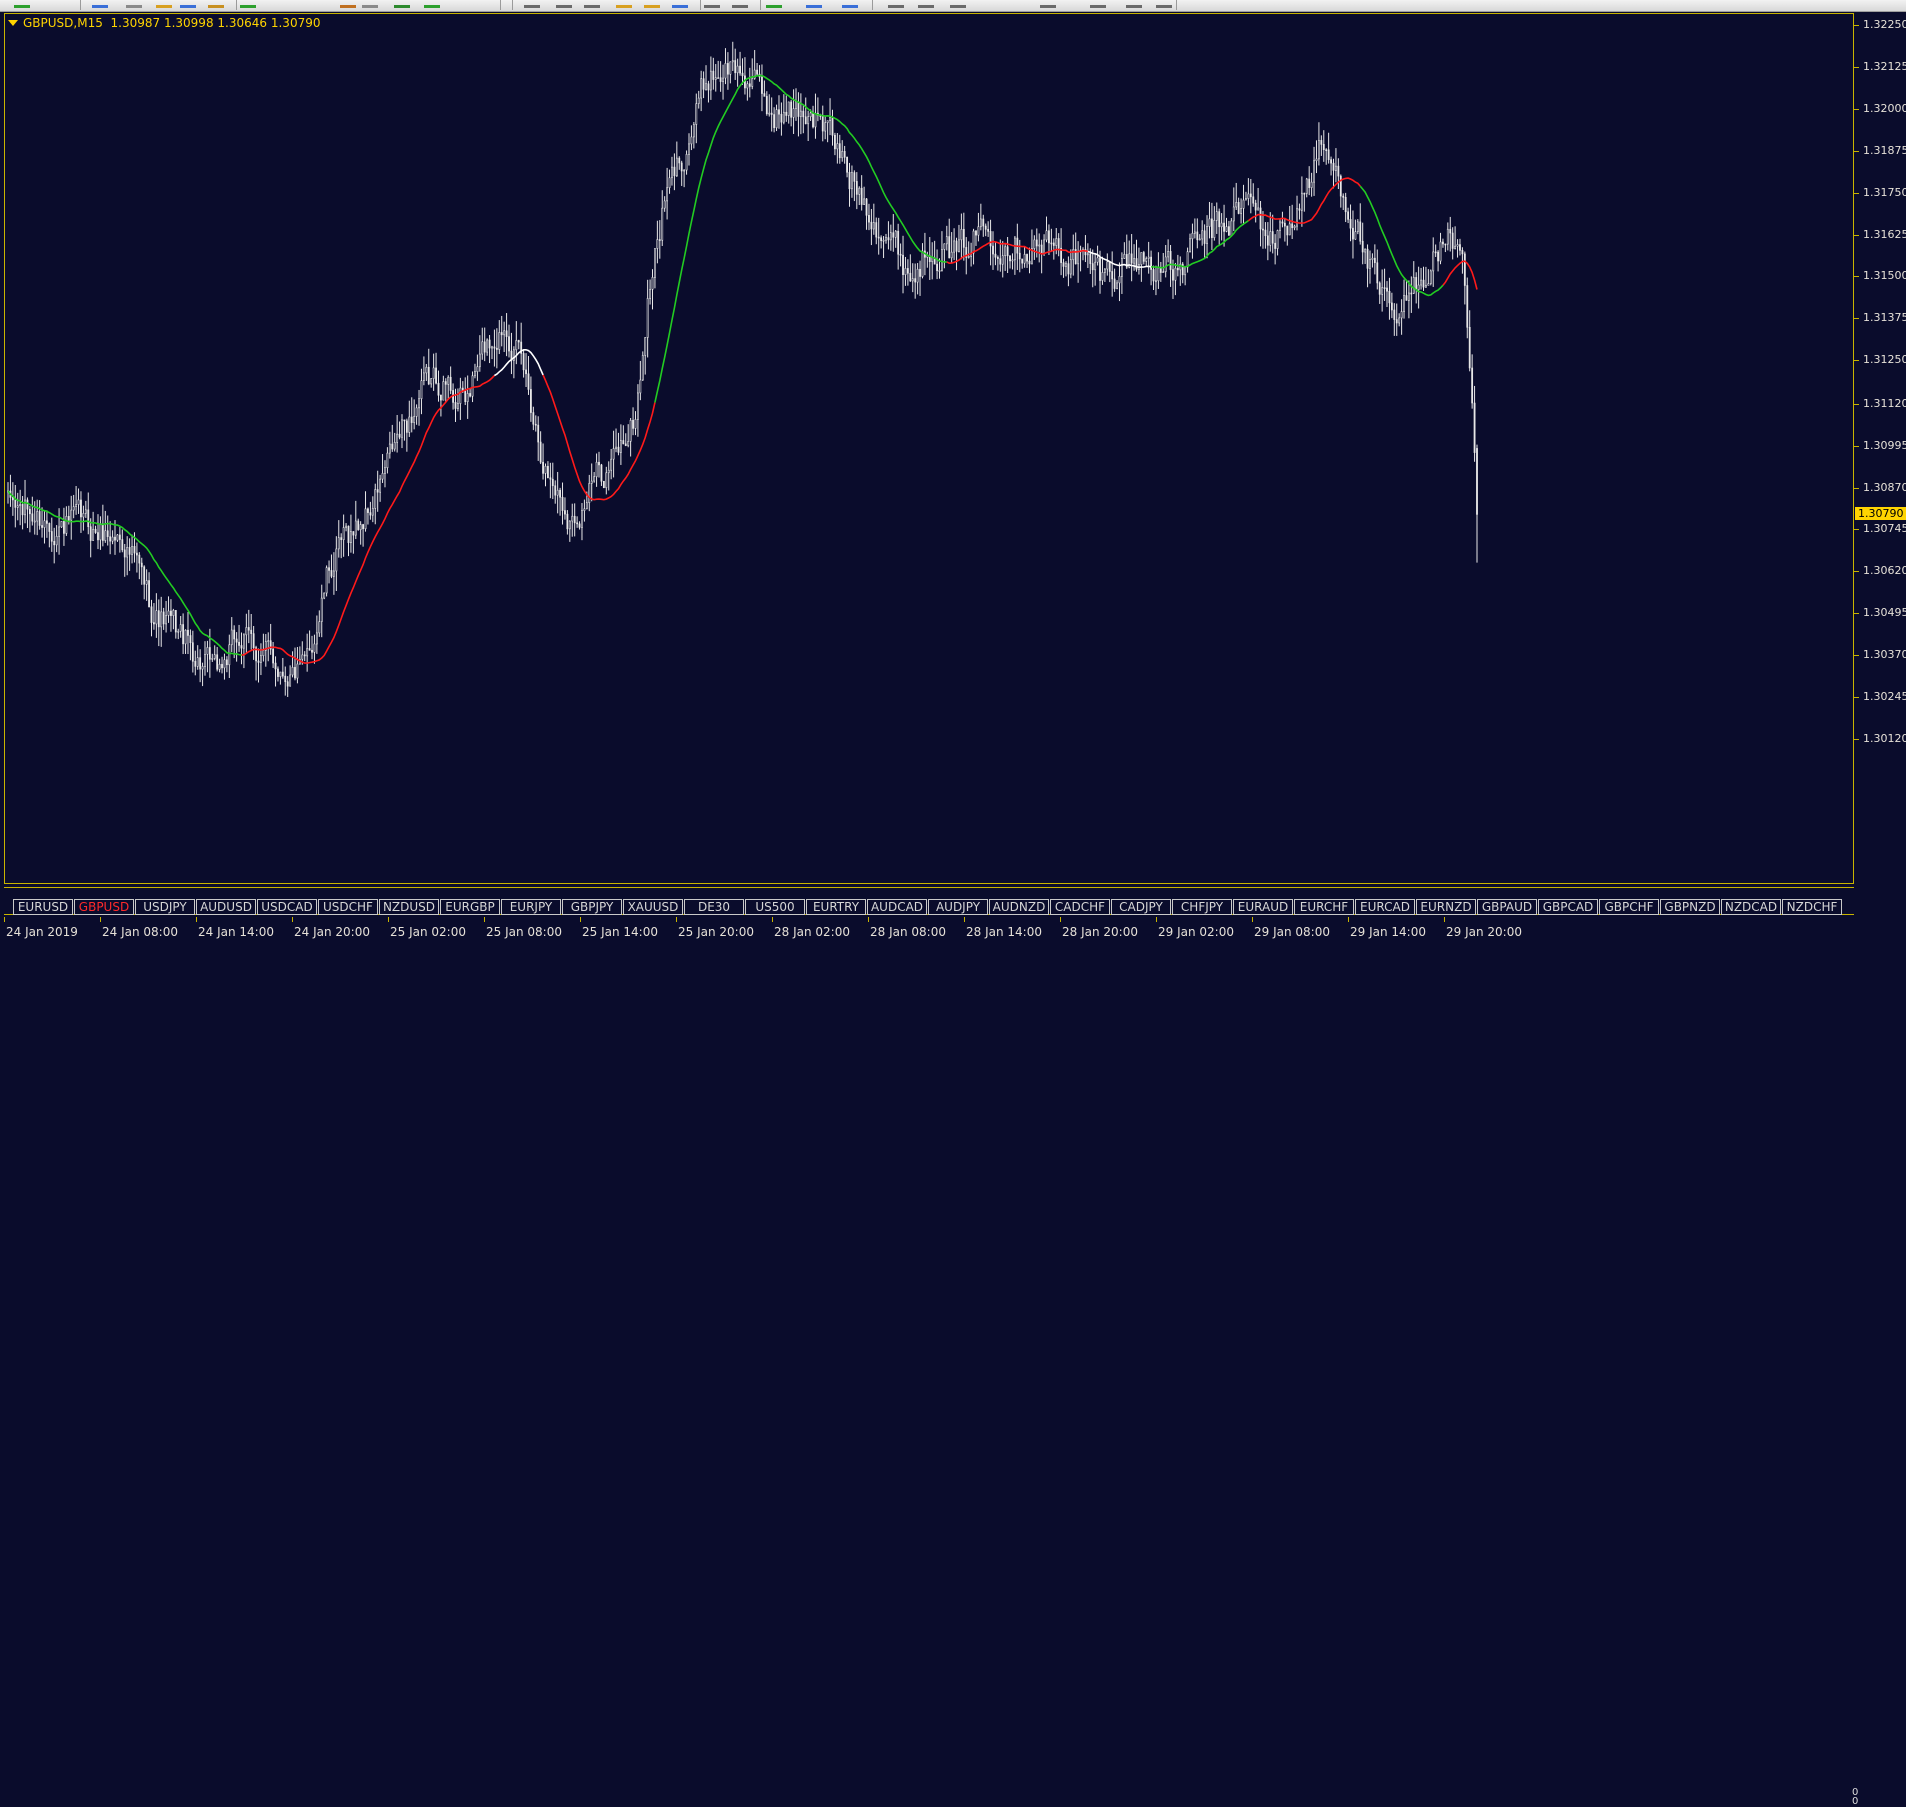 The height and width of the screenshot is (1807, 1906). I want to click on price-label: 1.32250, so click(1884, 24).